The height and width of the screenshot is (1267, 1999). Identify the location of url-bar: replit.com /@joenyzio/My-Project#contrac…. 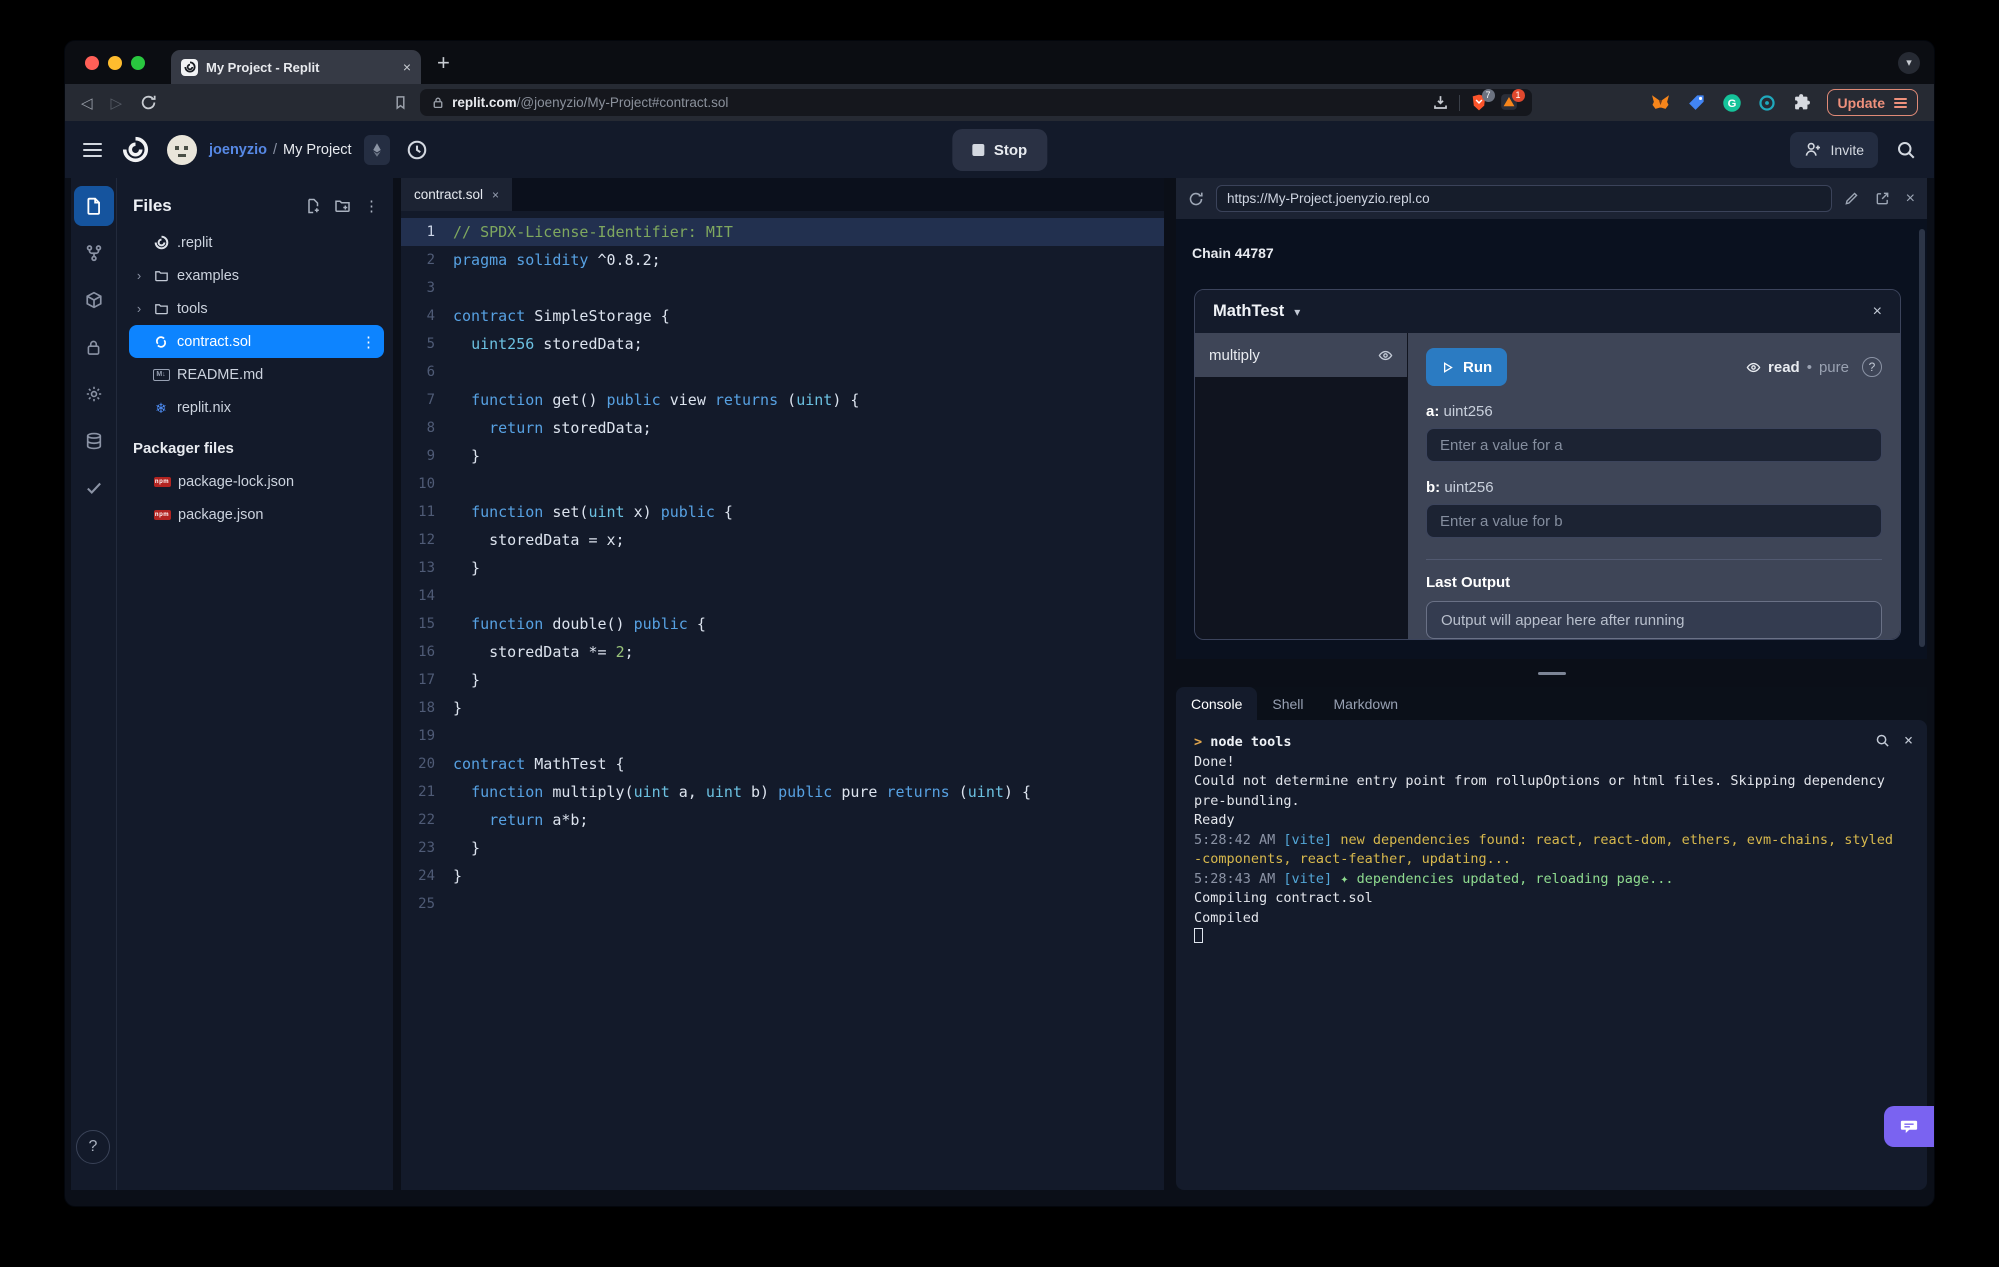
(976, 102).